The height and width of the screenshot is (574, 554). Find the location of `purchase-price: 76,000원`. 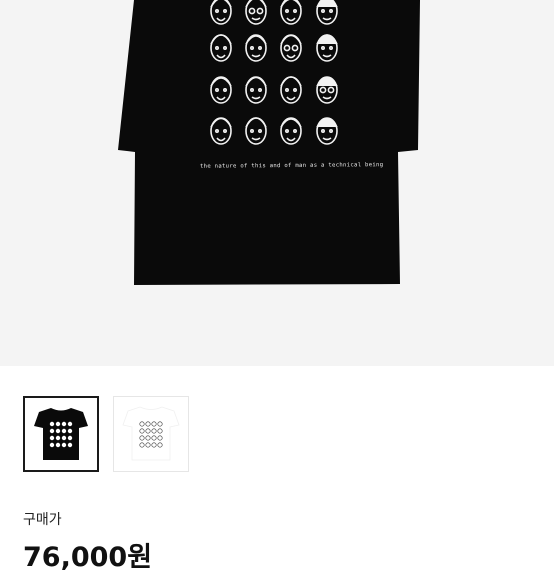

purchase-price: 76,000원 is located at coordinates (88, 557).